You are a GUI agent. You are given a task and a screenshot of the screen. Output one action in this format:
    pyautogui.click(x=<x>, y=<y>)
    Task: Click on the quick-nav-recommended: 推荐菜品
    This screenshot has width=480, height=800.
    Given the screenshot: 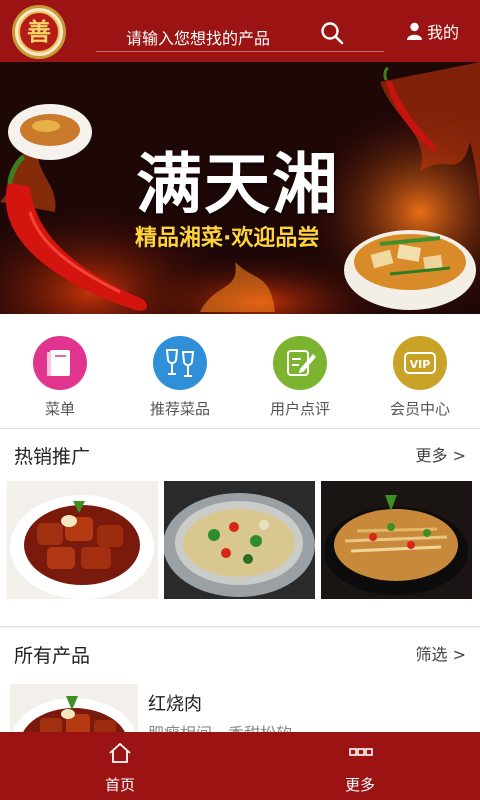 What is the action you would take?
    pyautogui.click(x=180, y=381)
    